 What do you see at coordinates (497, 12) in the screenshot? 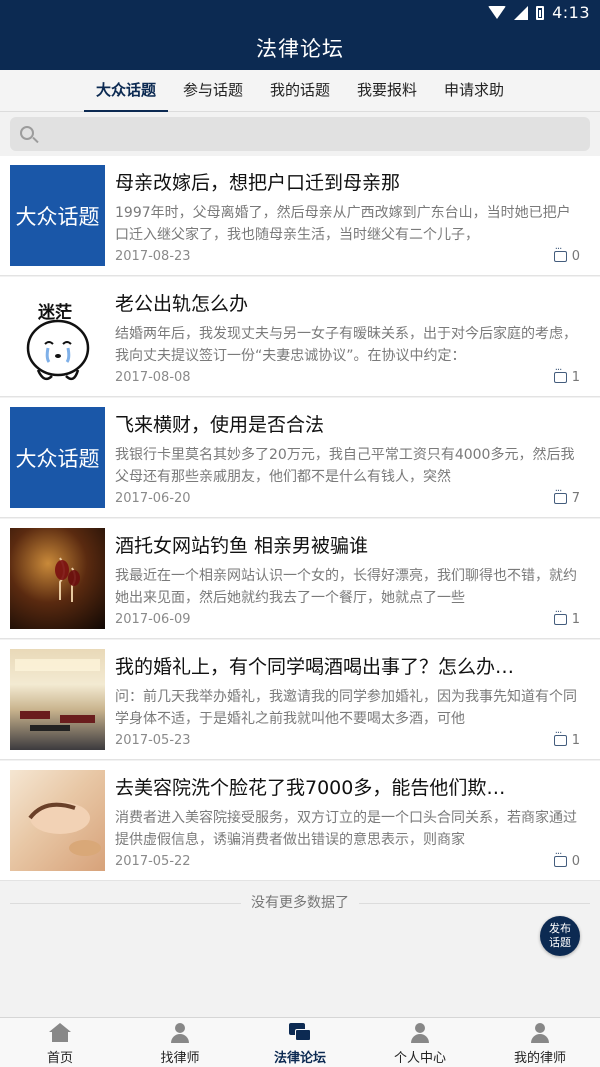
I see `wifi-icon` at bounding box center [497, 12].